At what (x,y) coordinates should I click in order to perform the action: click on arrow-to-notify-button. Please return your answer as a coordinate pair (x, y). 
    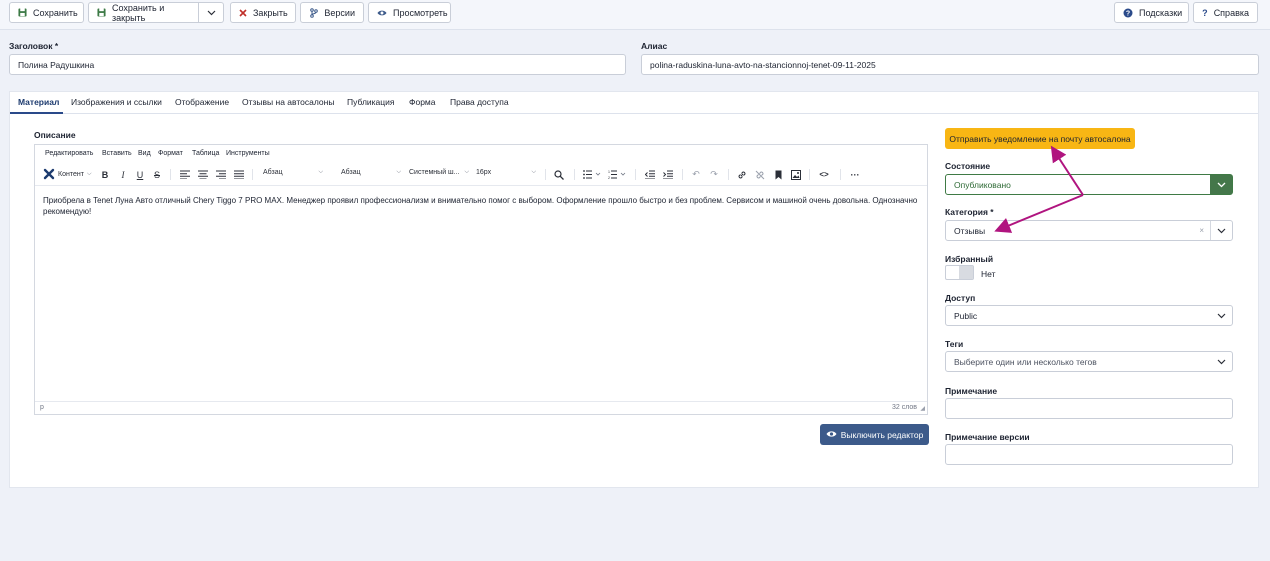
    Looking at the image, I should click on (1067, 170).